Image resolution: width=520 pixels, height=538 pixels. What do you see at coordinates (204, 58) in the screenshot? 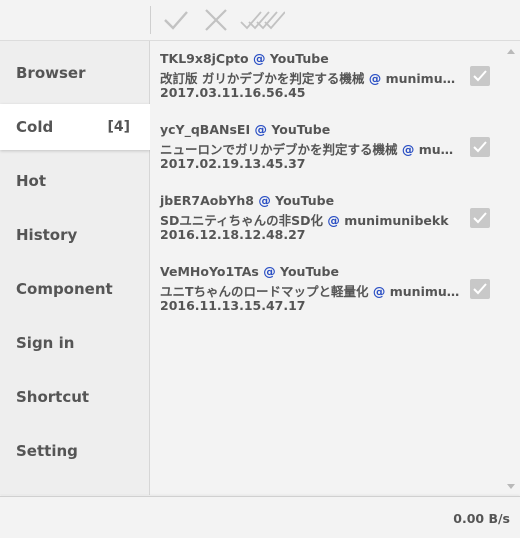
I see `item-id: TKL9x8jCpto` at bounding box center [204, 58].